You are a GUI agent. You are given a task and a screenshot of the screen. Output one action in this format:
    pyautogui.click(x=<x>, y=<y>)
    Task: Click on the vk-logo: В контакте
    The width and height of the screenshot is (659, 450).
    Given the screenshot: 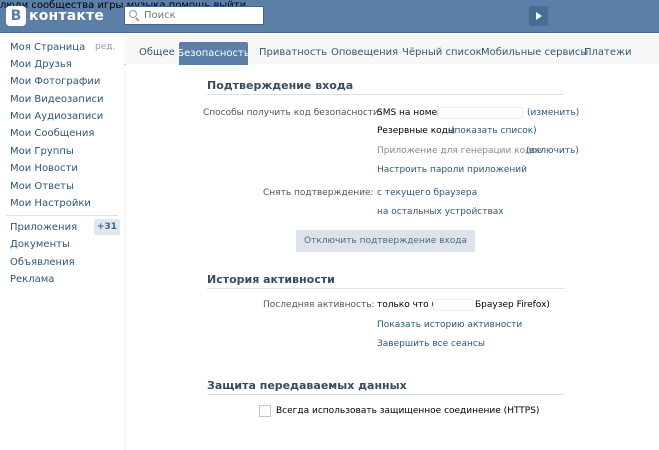 What is the action you would take?
    pyautogui.click(x=55, y=16)
    